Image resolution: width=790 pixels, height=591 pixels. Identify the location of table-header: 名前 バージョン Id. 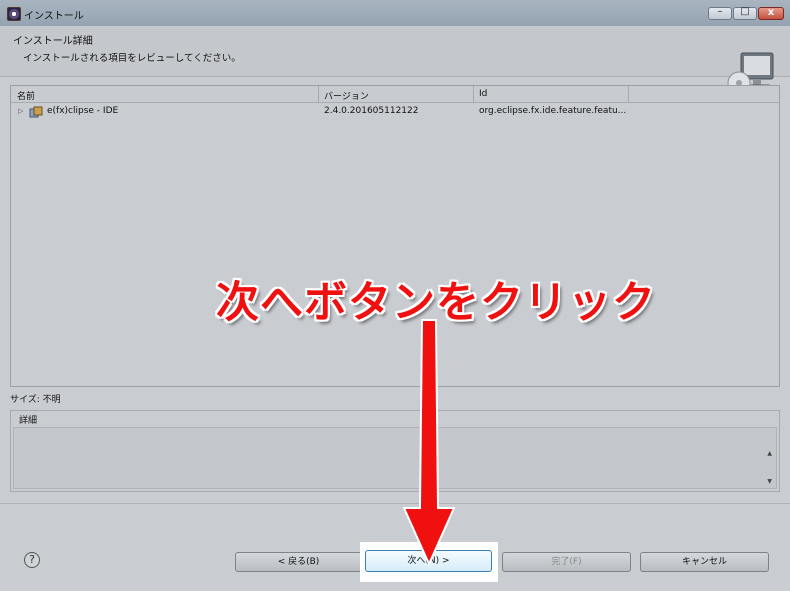
(395, 94).